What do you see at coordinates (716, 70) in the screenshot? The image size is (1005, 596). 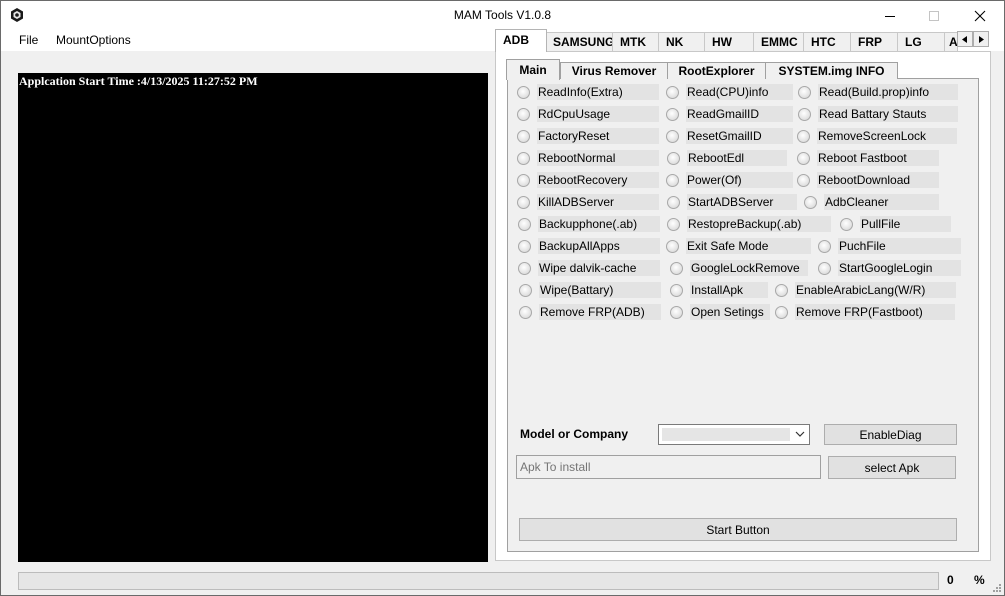 I see `tab-root-explorer: RootExplorer` at bounding box center [716, 70].